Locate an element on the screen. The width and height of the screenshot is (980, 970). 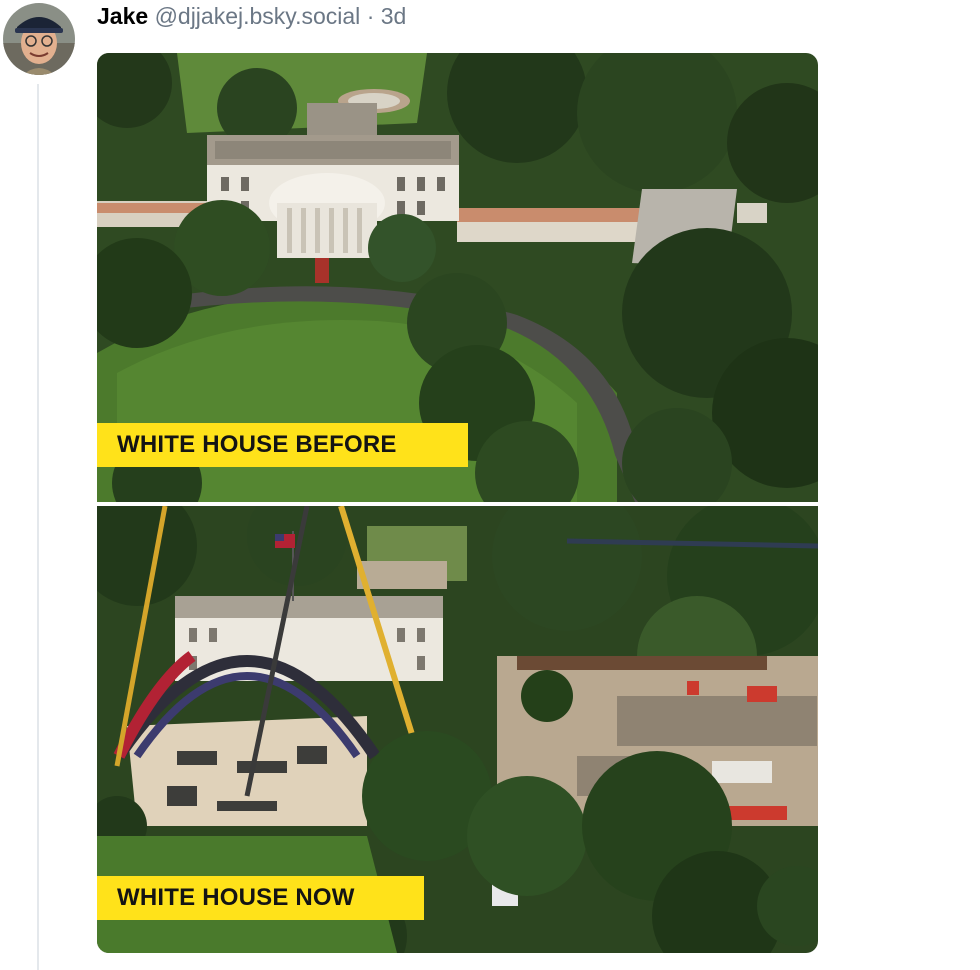
avatar is located at coordinates (39, 39).